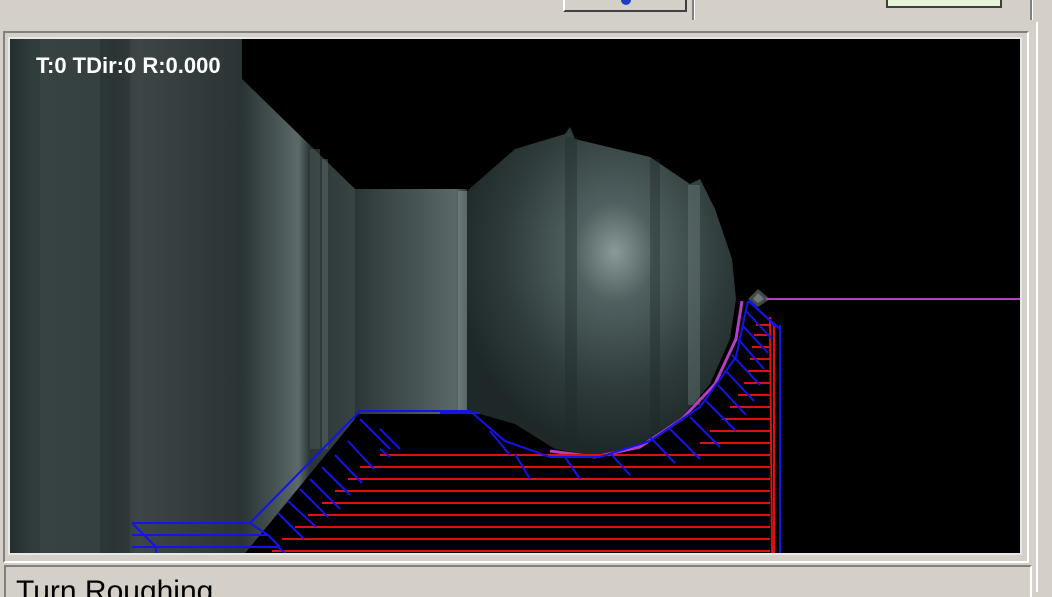 This screenshot has width=1052, height=597. I want to click on tool-readout: T:0 TDir:0 R:0.000, so click(128, 65).